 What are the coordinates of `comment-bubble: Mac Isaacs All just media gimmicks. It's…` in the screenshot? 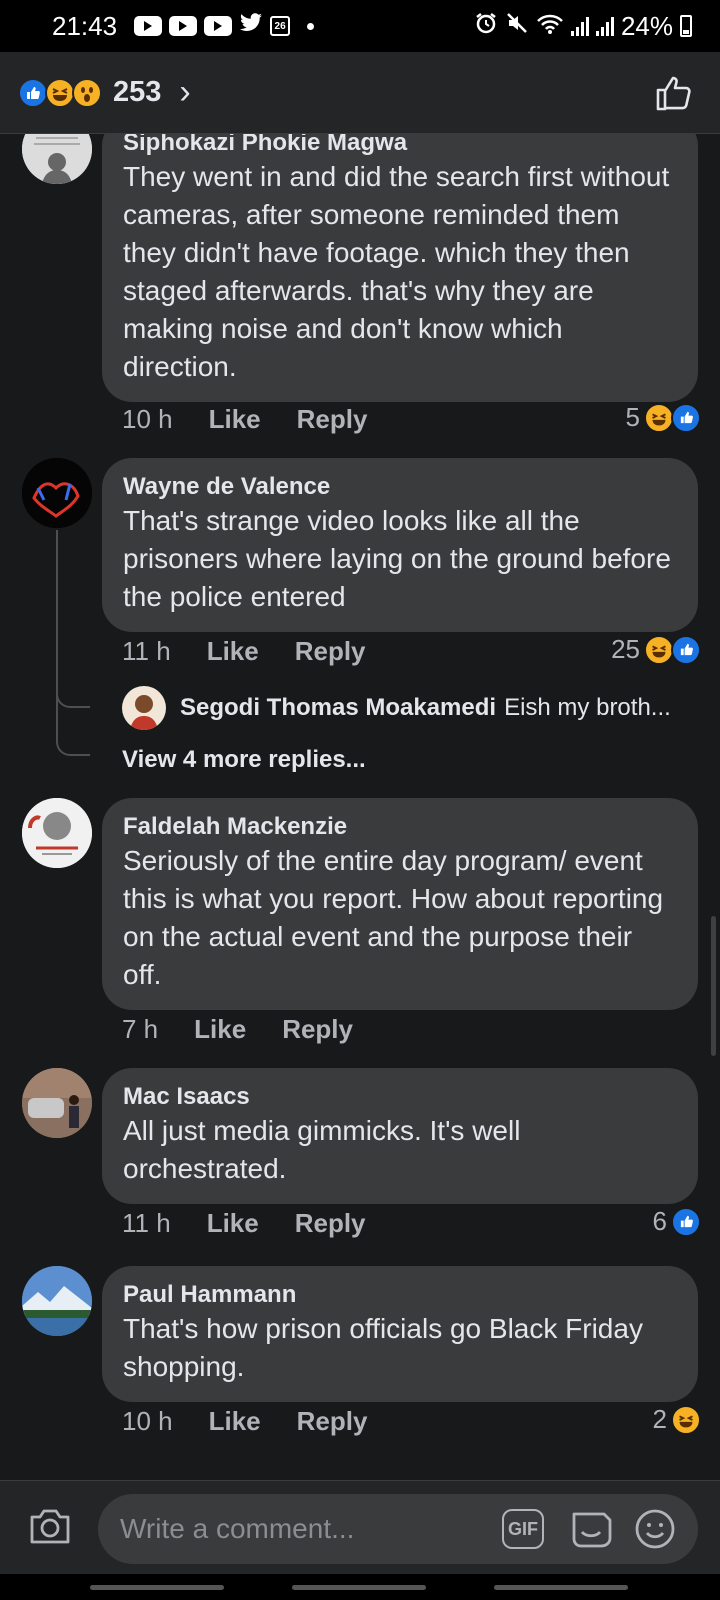 It's located at (400, 1136).